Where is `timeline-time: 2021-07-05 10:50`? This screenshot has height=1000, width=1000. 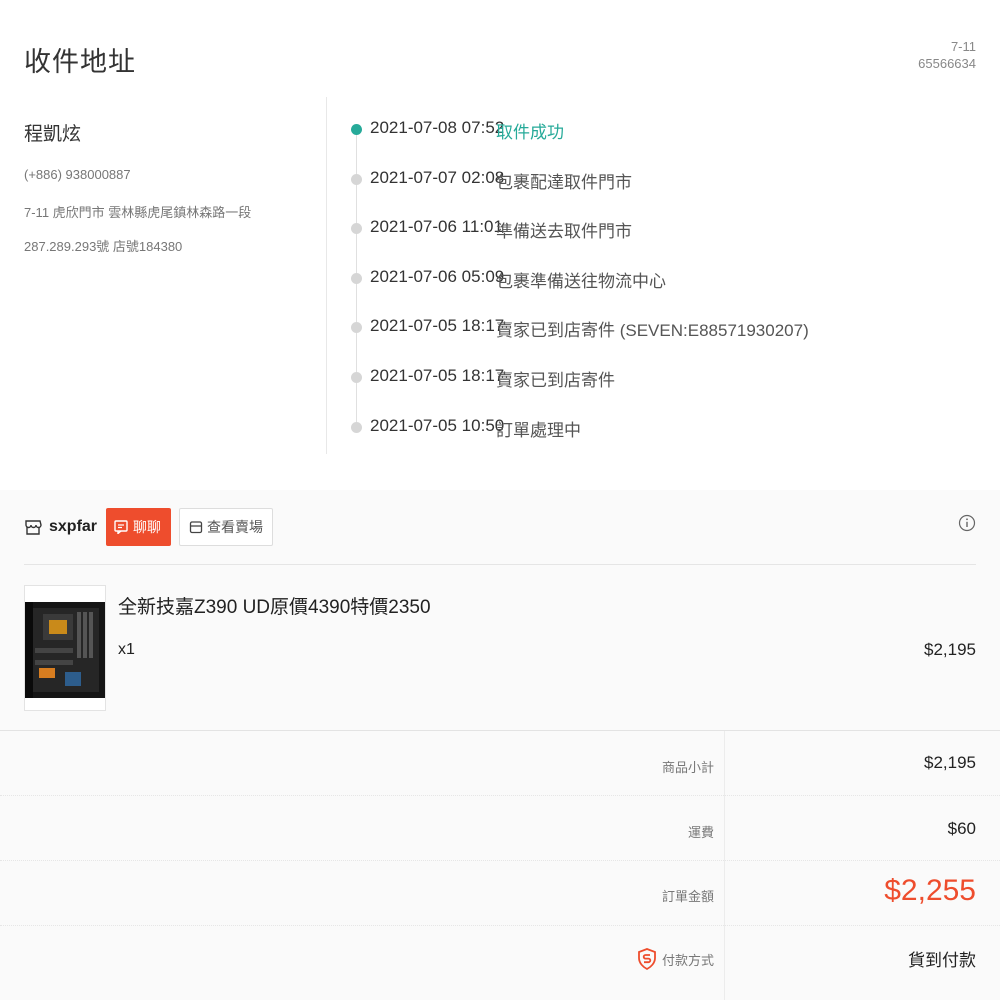
timeline-time: 2021-07-05 10:50 is located at coordinates (437, 425).